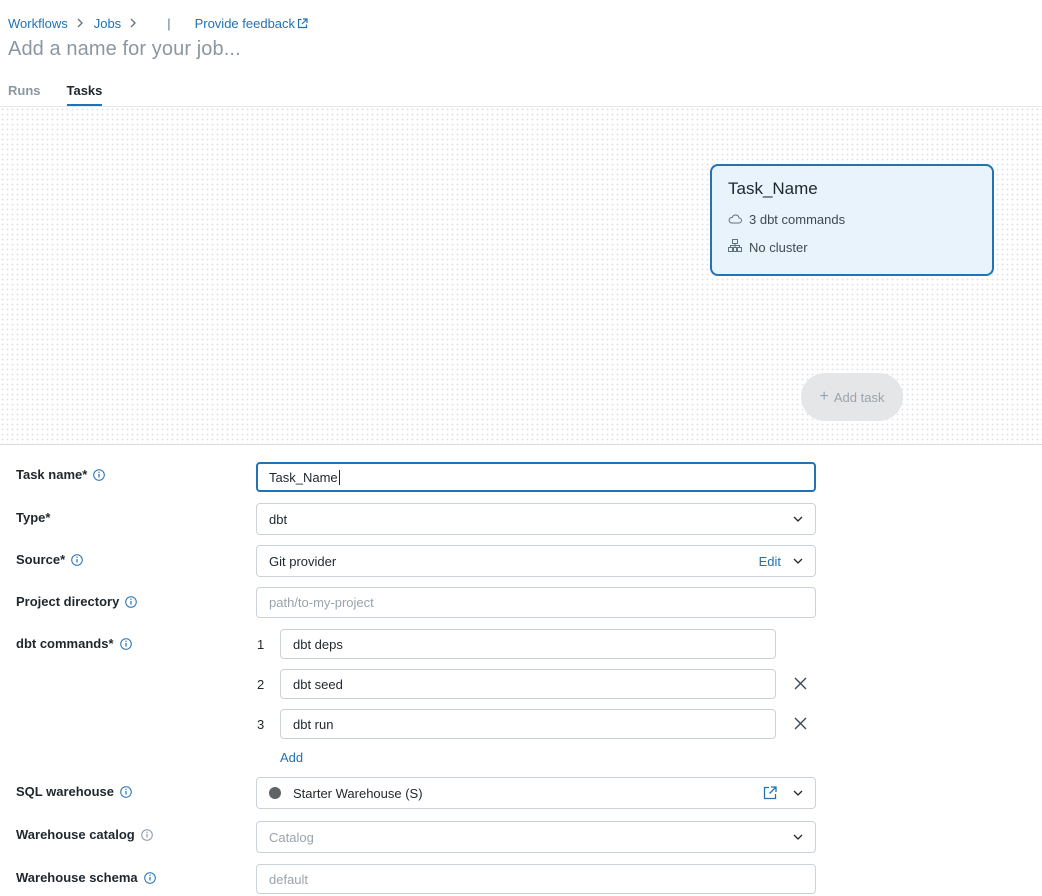 This screenshot has height=896, width=1042. I want to click on cloud-icon, so click(738, 219).